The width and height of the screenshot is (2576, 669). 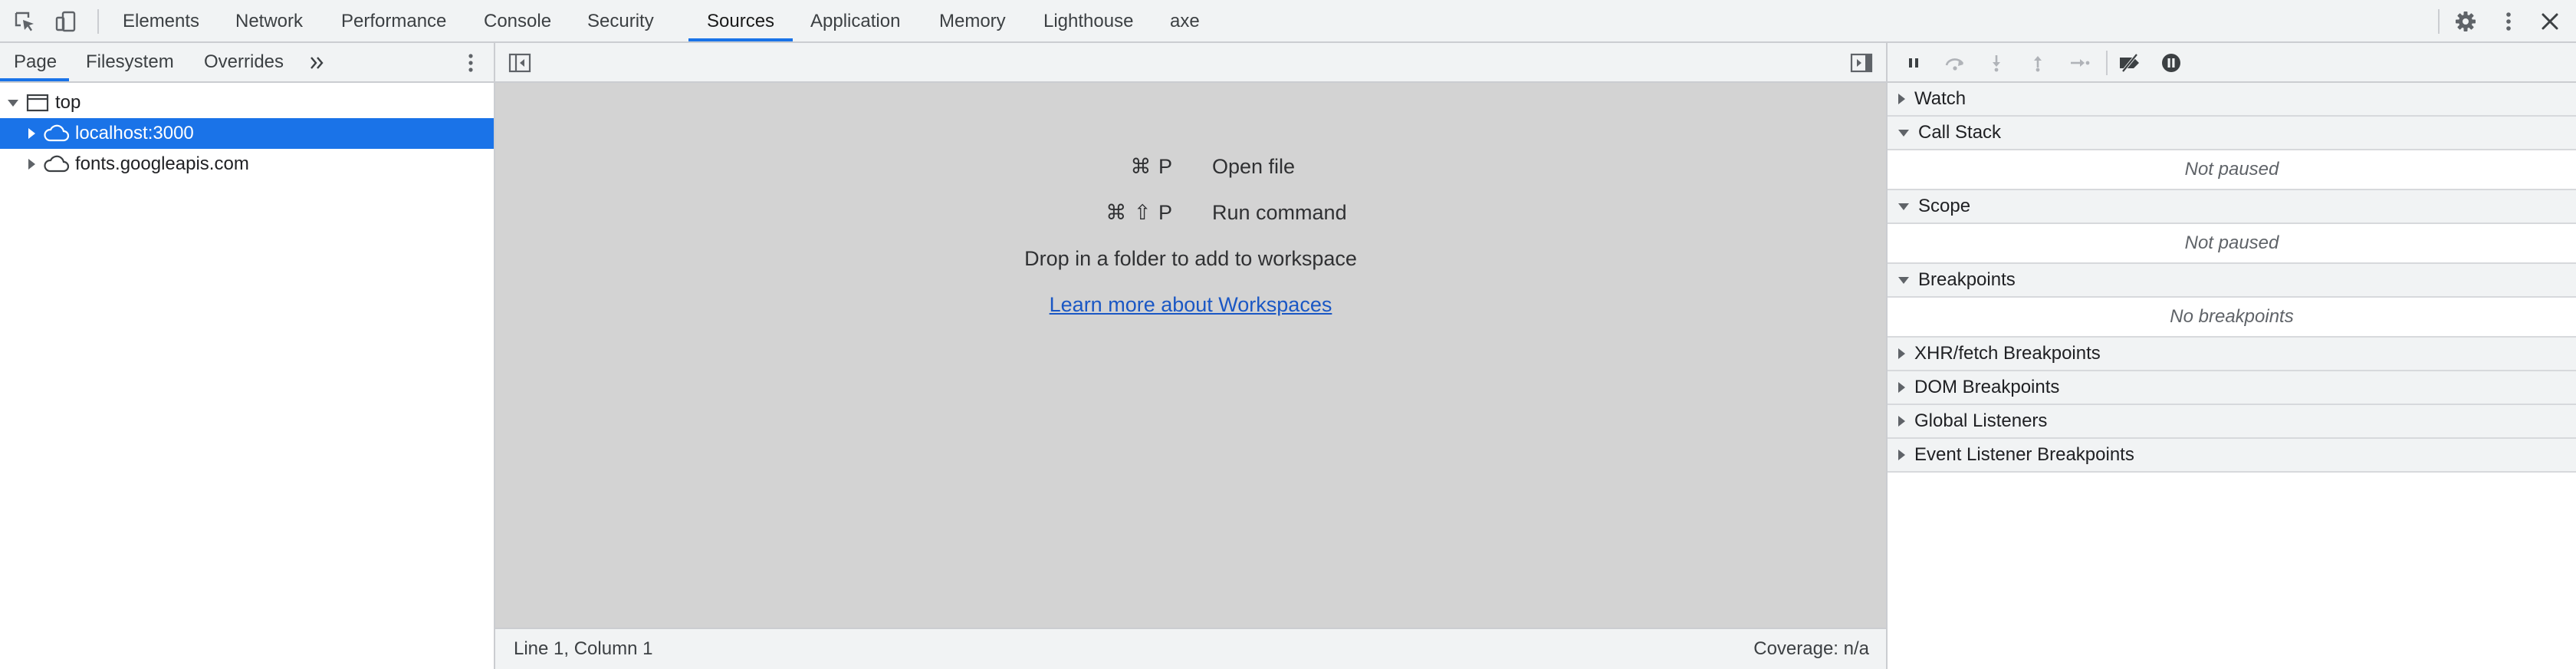 I want to click on tab-application: Application, so click(x=855, y=21).